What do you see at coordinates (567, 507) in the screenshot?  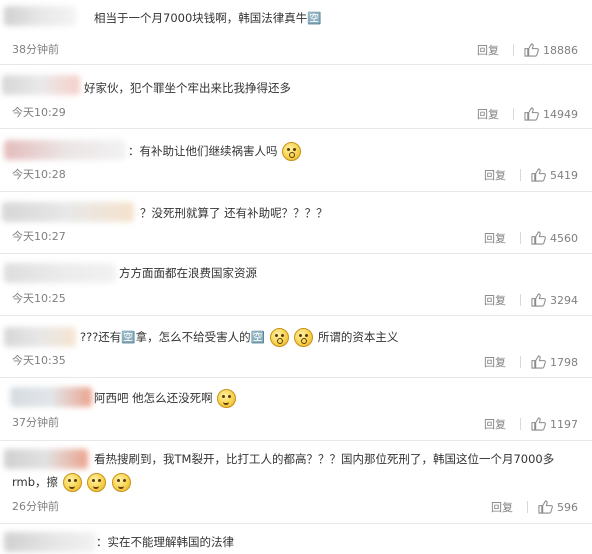 I see `like-count: 596` at bounding box center [567, 507].